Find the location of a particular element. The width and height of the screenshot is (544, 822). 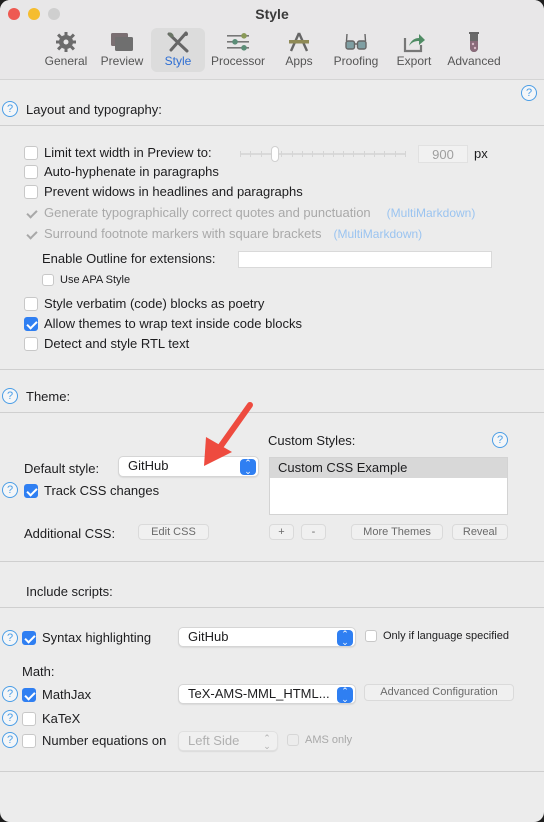

only-if-language-label: Only if language specified is located at coordinates (446, 636).